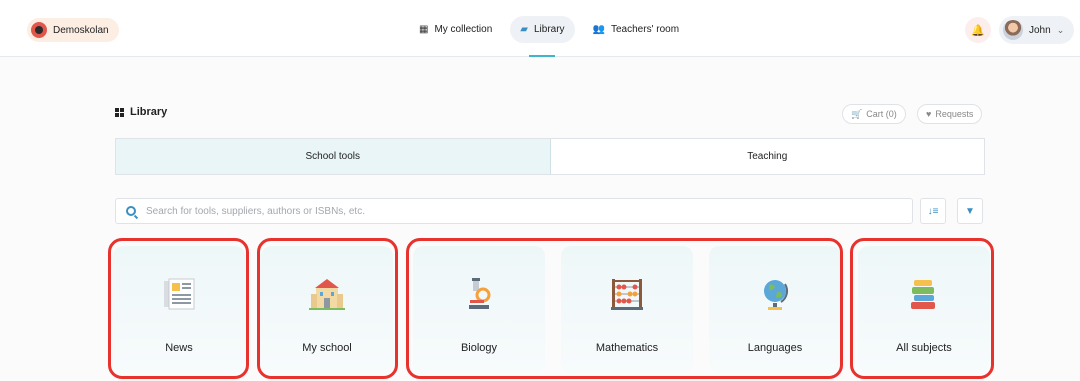  I want to click on user-menu: John ⌄, so click(1037, 30).